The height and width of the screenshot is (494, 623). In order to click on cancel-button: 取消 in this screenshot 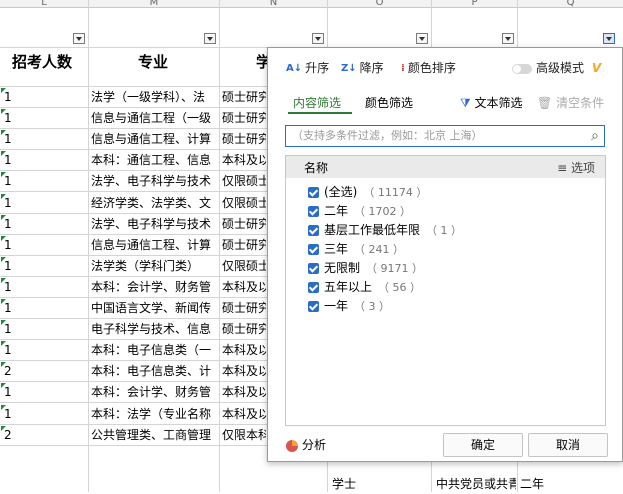, I will do `click(568, 445)`.